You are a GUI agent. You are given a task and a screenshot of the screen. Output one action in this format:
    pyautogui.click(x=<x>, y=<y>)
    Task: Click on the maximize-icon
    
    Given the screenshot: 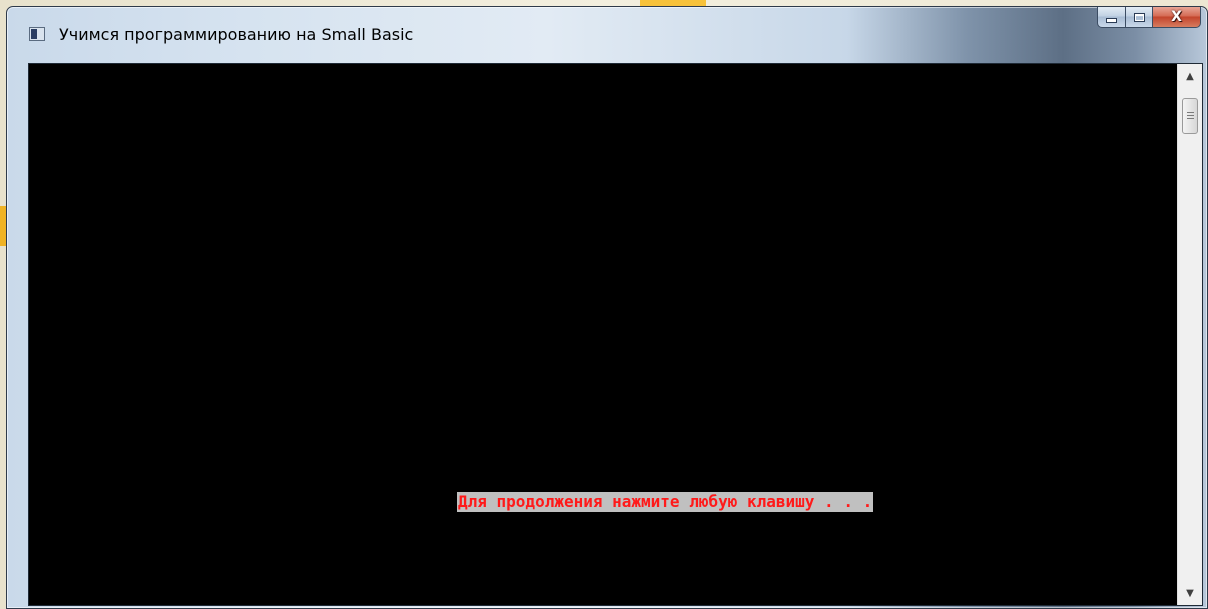 What is the action you would take?
    pyautogui.click(x=1139, y=17)
    